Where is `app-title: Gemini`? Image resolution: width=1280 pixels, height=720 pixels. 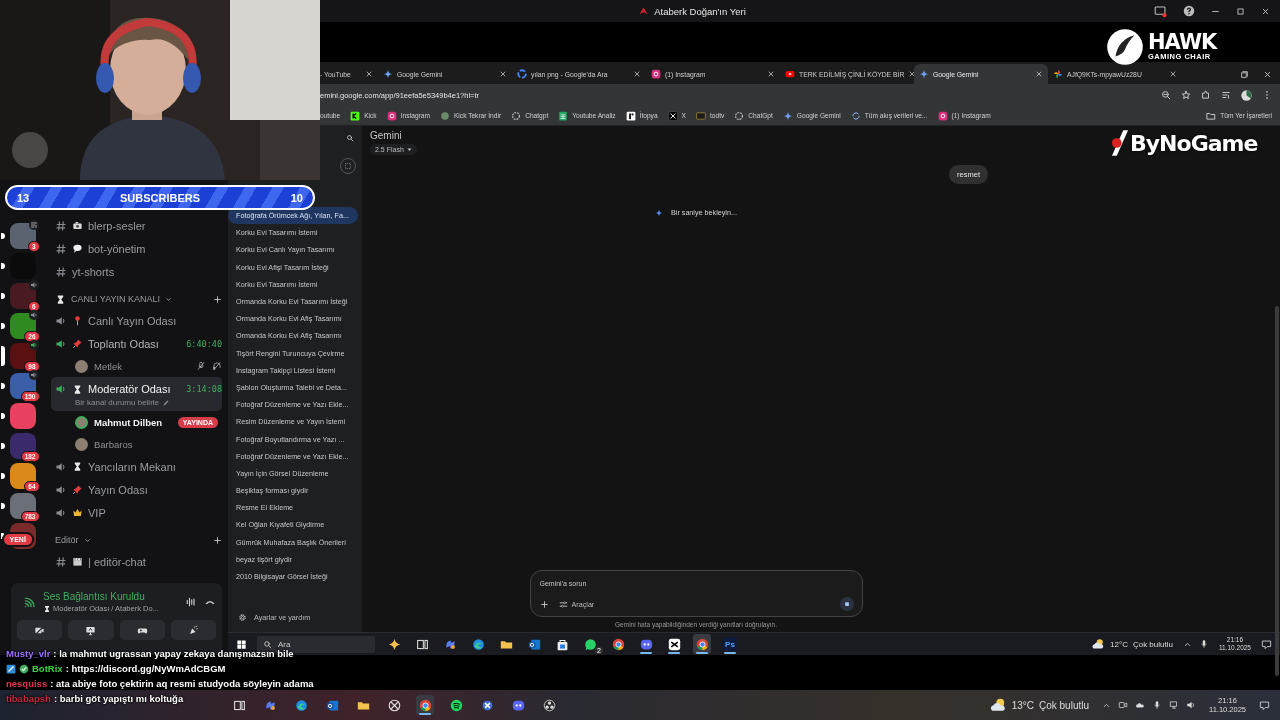 app-title: Gemini is located at coordinates (386, 135).